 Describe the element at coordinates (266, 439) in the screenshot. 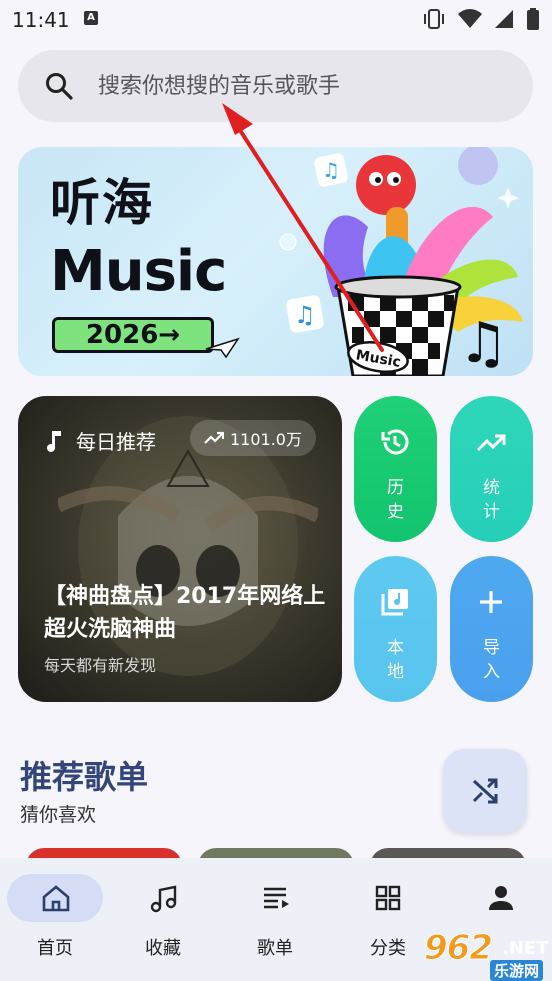

I see `play-count: 1101.0万` at that location.